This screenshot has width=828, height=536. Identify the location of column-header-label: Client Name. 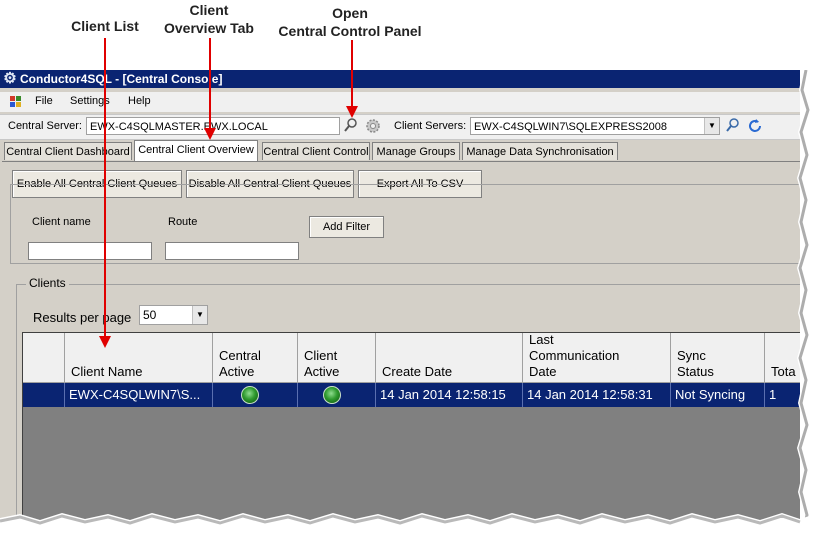
(107, 371).